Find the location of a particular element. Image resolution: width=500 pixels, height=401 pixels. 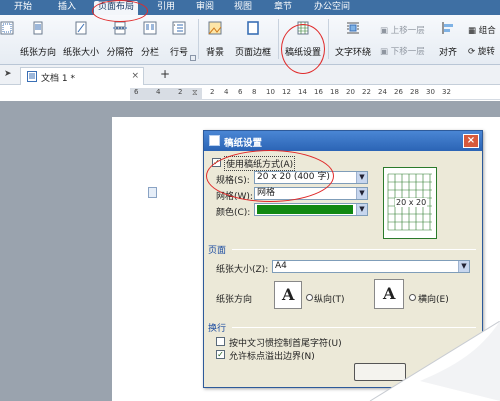

send-backward-label: 下移一层 is located at coordinates (407, 52).